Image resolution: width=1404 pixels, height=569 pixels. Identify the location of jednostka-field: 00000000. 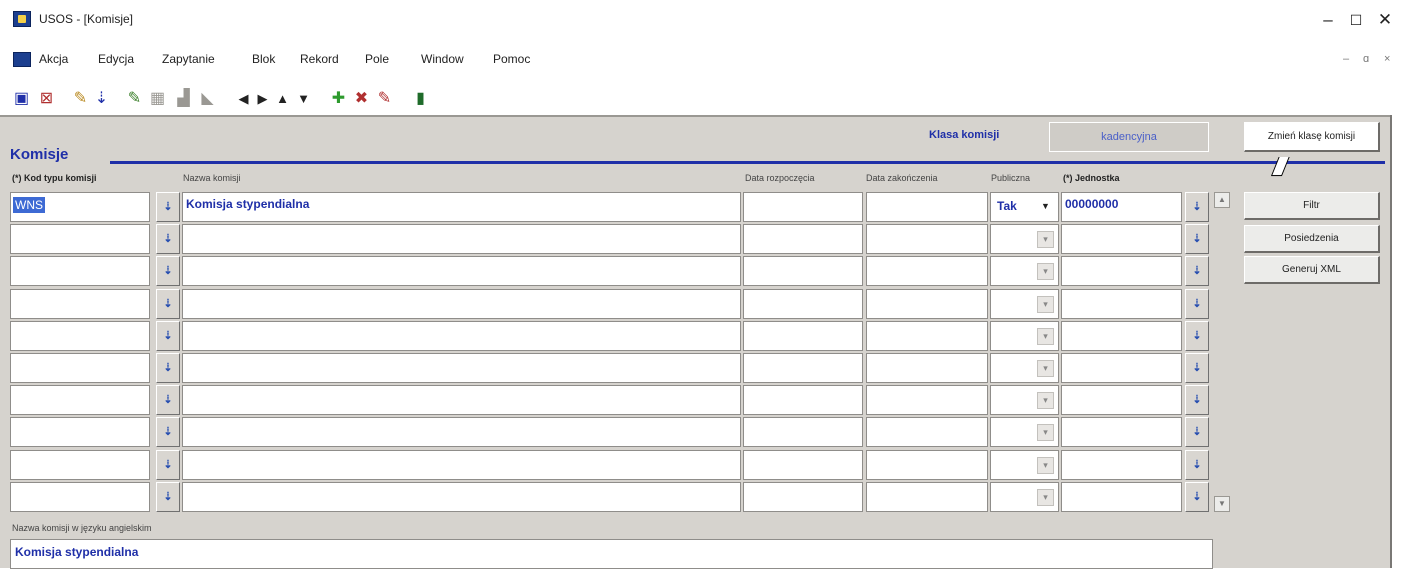
(1121, 207).